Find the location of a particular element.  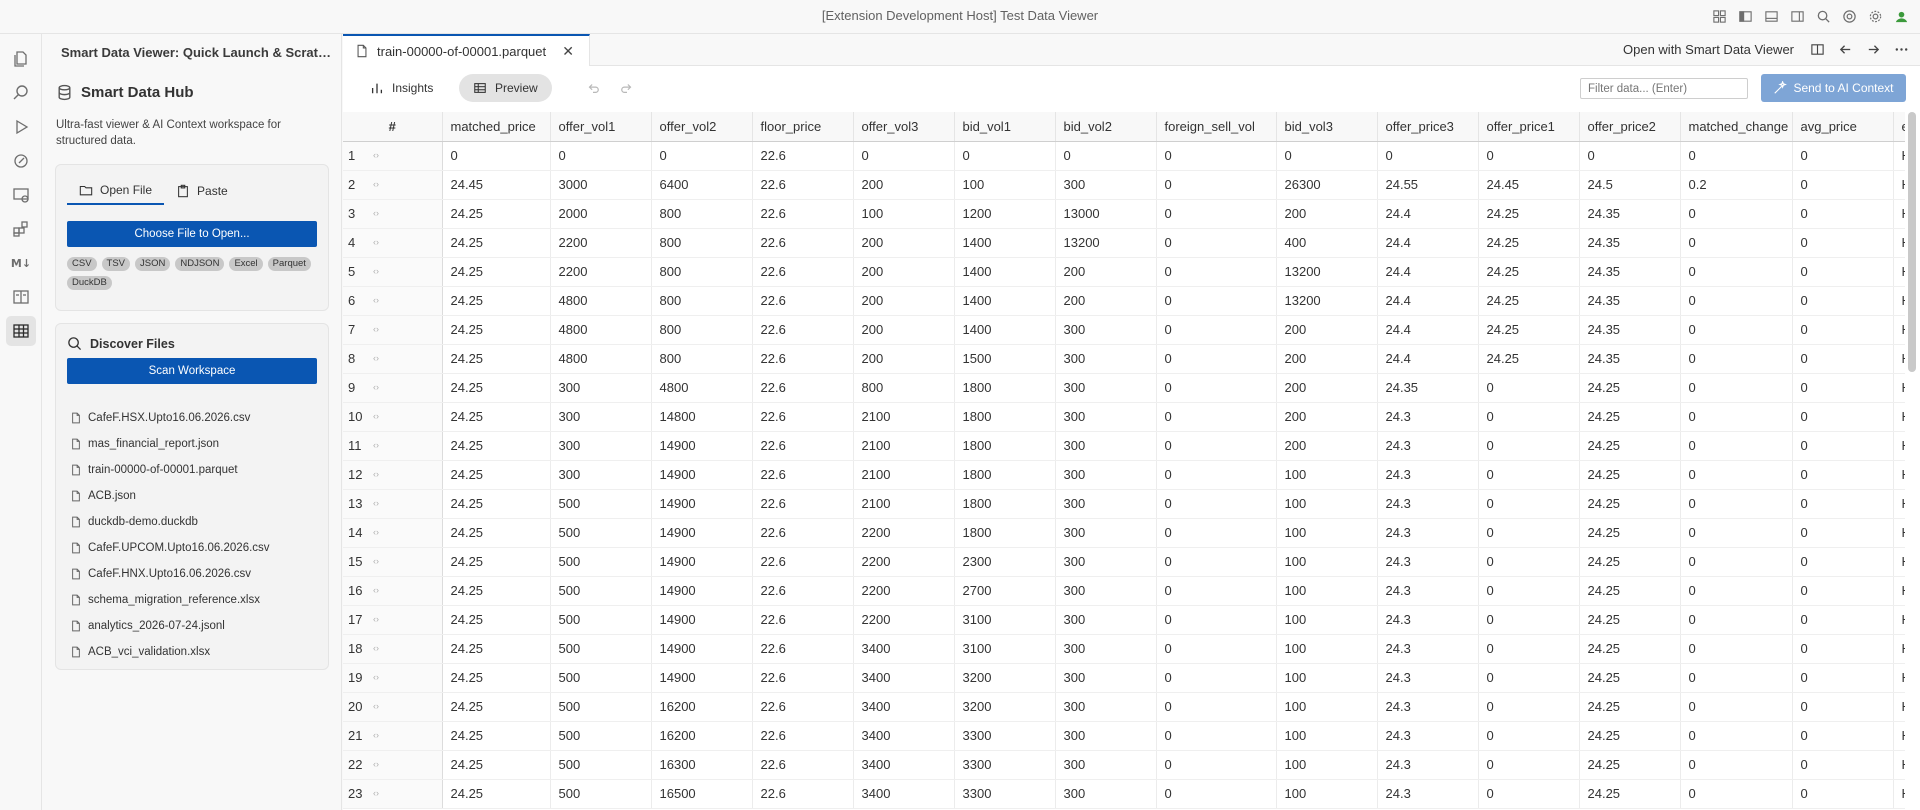

file-list-item: CafeF.HSX.Upto16.06.2026.csv is located at coordinates (195, 418).